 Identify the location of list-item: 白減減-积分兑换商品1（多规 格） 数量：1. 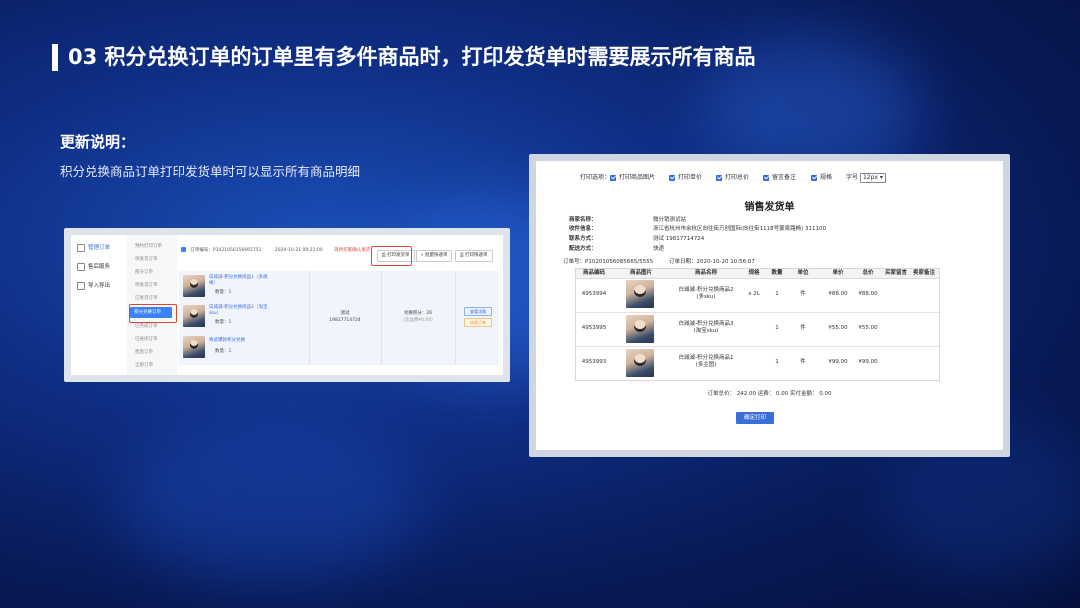
(244, 288).